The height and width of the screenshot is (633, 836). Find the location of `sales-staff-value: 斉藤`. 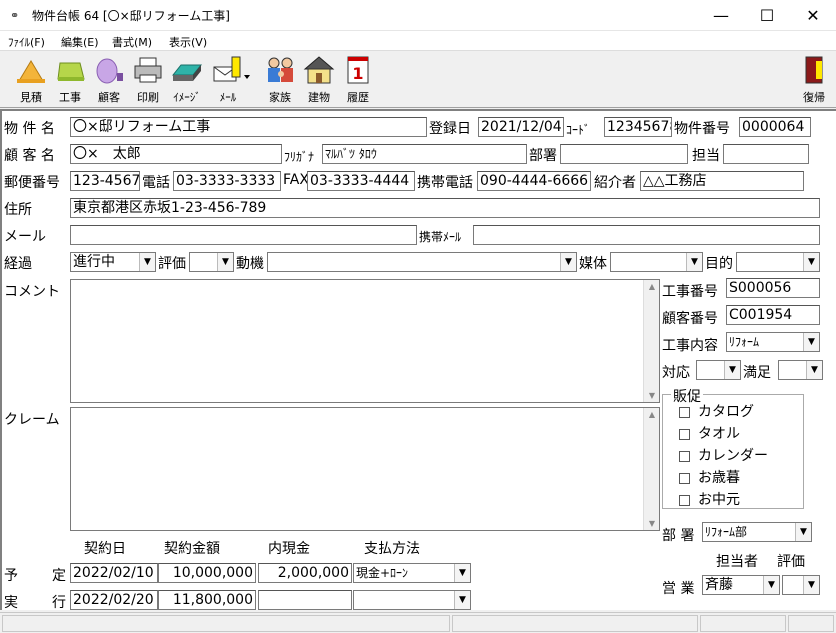

sales-staff-value: 斉藤 is located at coordinates (719, 585).